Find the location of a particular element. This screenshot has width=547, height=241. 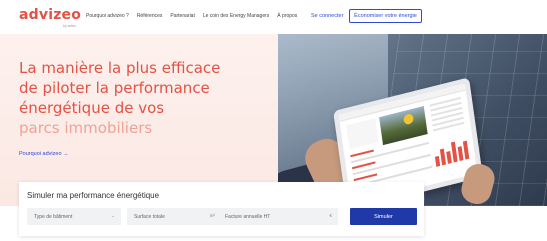

nav-item-a-propos: À propos is located at coordinates (287, 16).